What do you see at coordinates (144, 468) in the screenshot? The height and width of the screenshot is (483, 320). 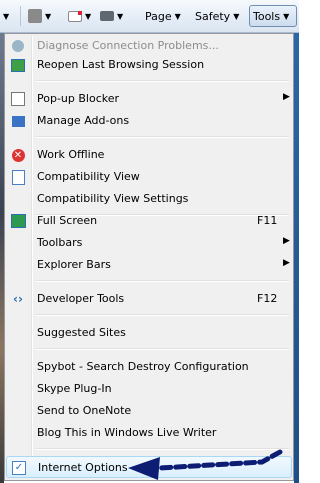 I see `arrow-head-icon` at bounding box center [144, 468].